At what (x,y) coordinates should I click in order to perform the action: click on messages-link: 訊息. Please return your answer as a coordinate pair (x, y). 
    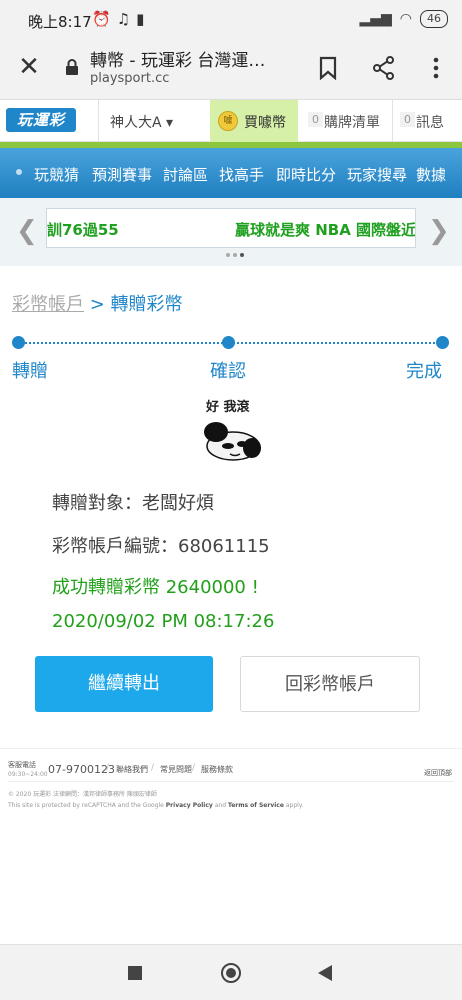
    Looking at the image, I should click on (430, 122).